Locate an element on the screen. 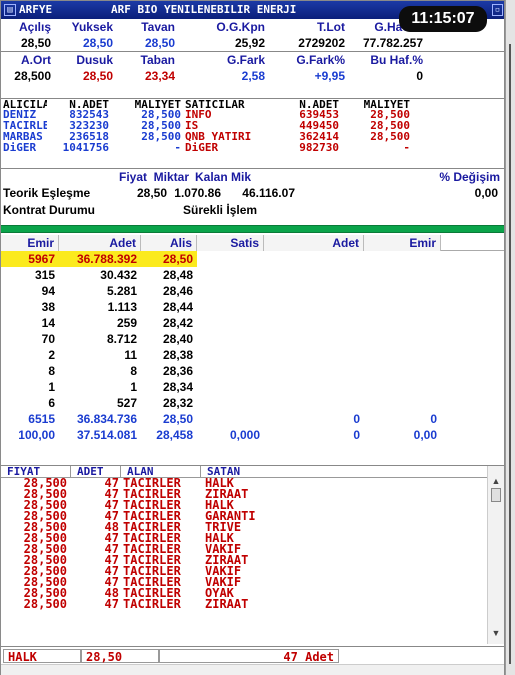  contract-label: Kontrat Durumu is located at coordinates (49, 210).